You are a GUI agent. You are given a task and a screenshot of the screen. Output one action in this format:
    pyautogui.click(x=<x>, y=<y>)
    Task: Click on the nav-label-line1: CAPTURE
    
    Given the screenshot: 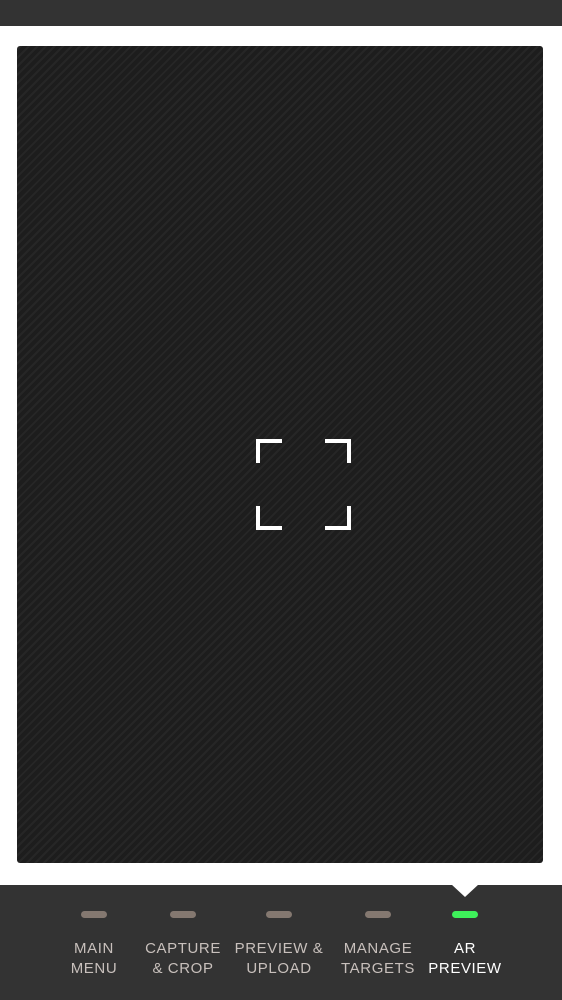 What is the action you would take?
    pyautogui.click(x=183, y=948)
    